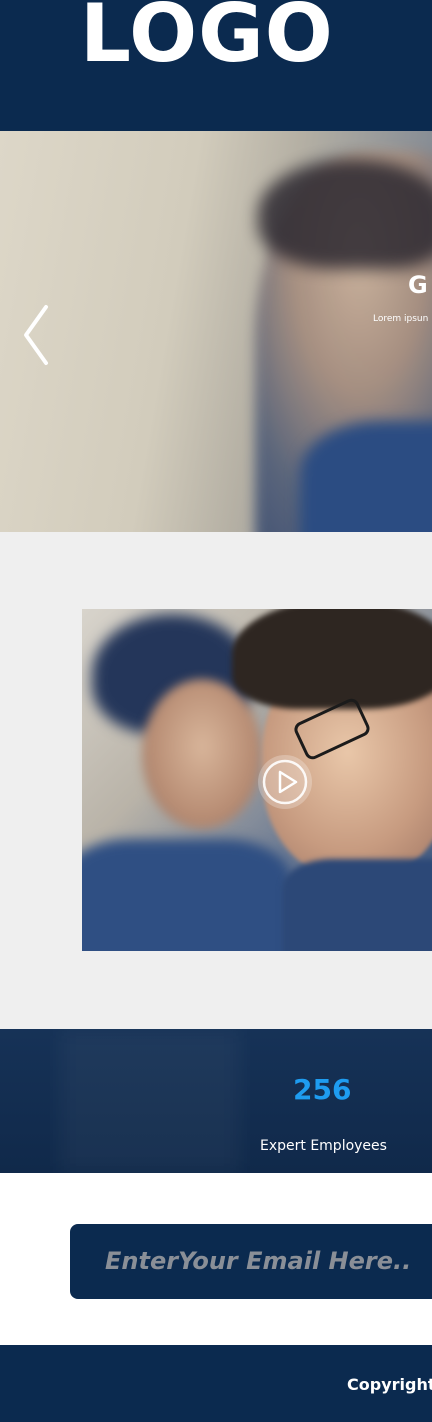 This screenshot has height=1422, width=432. I want to click on stats-section: 256 Expert Employees, so click(216, 1101).